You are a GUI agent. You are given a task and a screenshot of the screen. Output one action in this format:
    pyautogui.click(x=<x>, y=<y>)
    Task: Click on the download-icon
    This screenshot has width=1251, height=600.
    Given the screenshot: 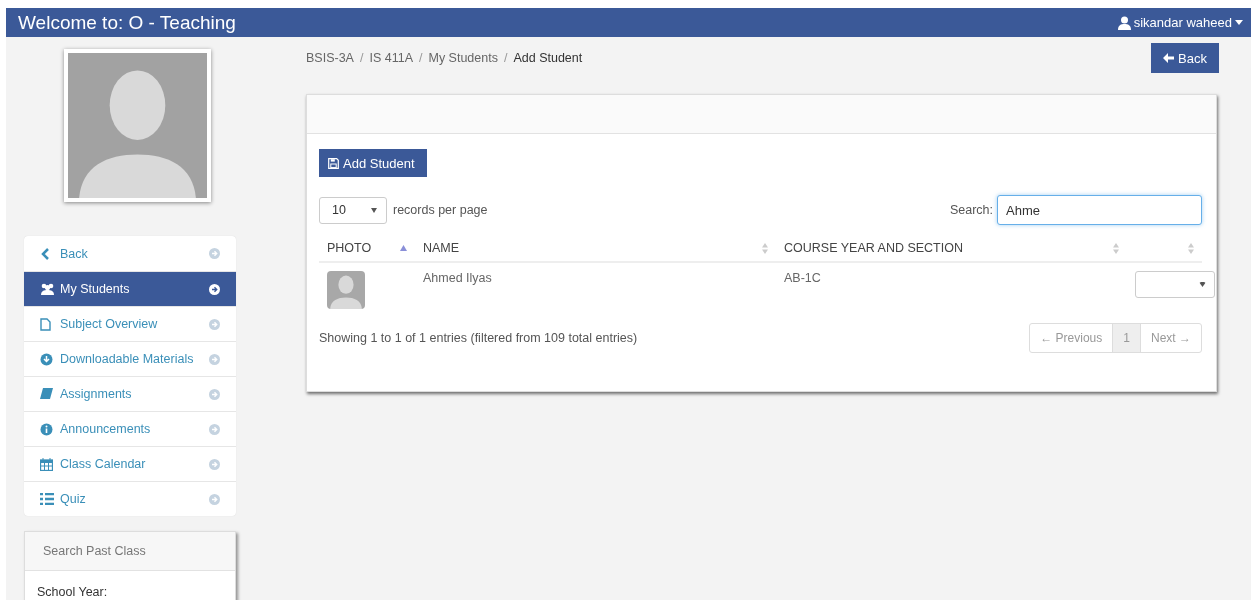 What is the action you would take?
    pyautogui.click(x=46, y=359)
    